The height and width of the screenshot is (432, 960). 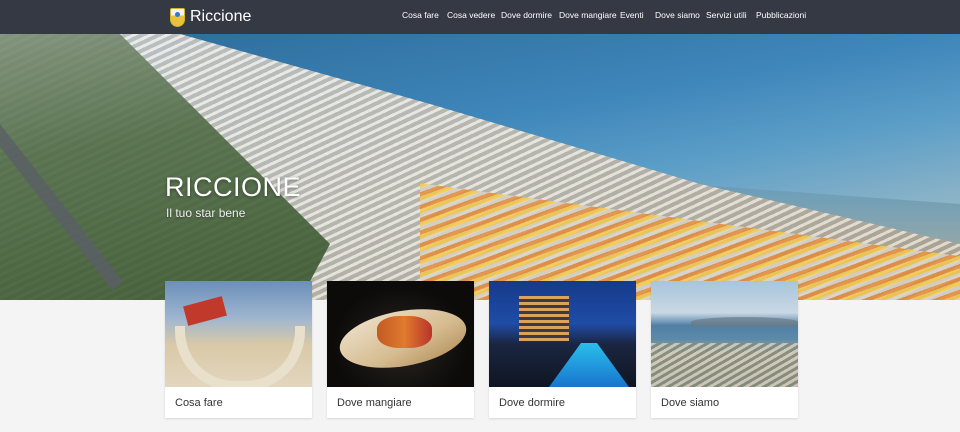 What do you see at coordinates (781, 15) in the screenshot?
I see `nav-item-pubblicazioni: Pubblicazioni` at bounding box center [781, 15].